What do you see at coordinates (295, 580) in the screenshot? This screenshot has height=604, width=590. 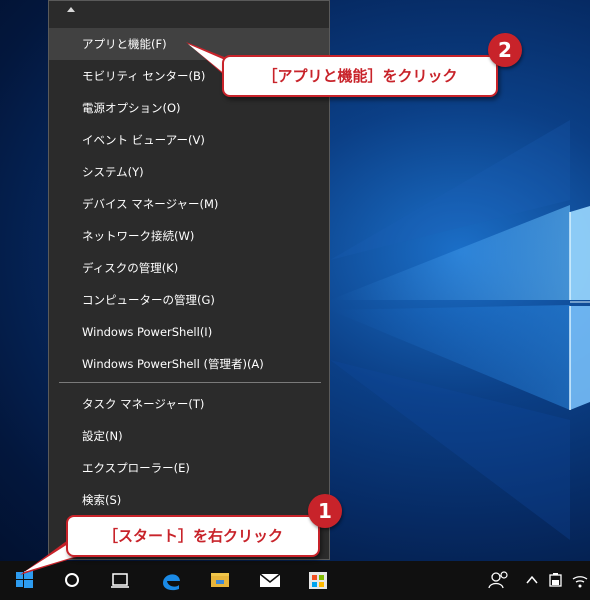 I see `taskbar` at bounding box center [295, 580].